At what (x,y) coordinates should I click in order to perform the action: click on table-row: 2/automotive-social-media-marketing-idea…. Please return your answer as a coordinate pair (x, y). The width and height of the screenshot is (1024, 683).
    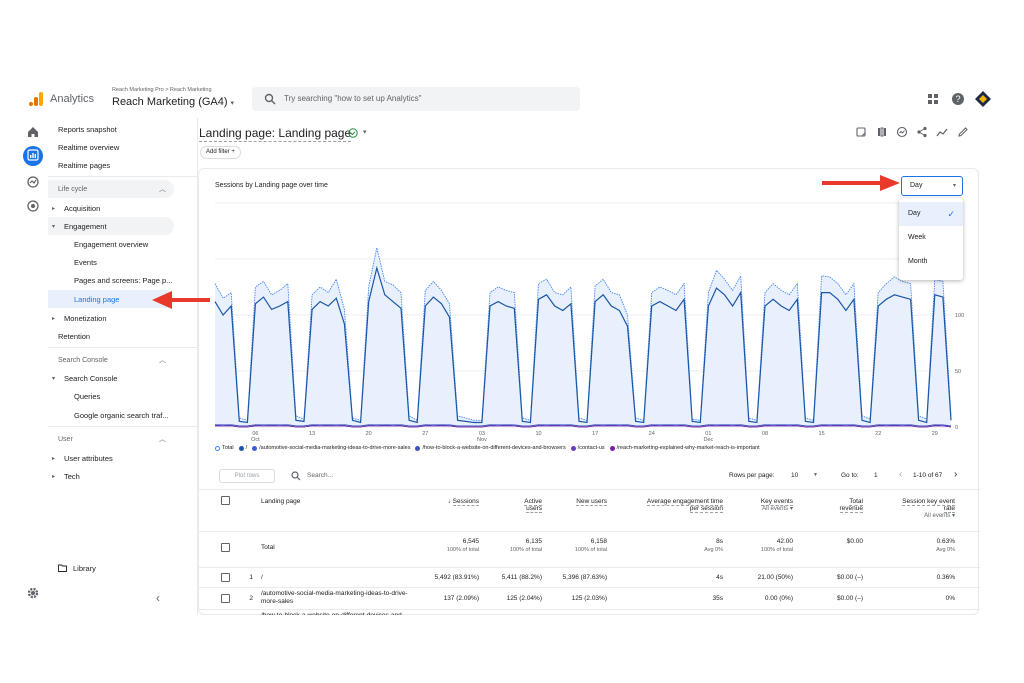
    Looking at the image, I should click on (589, 598).